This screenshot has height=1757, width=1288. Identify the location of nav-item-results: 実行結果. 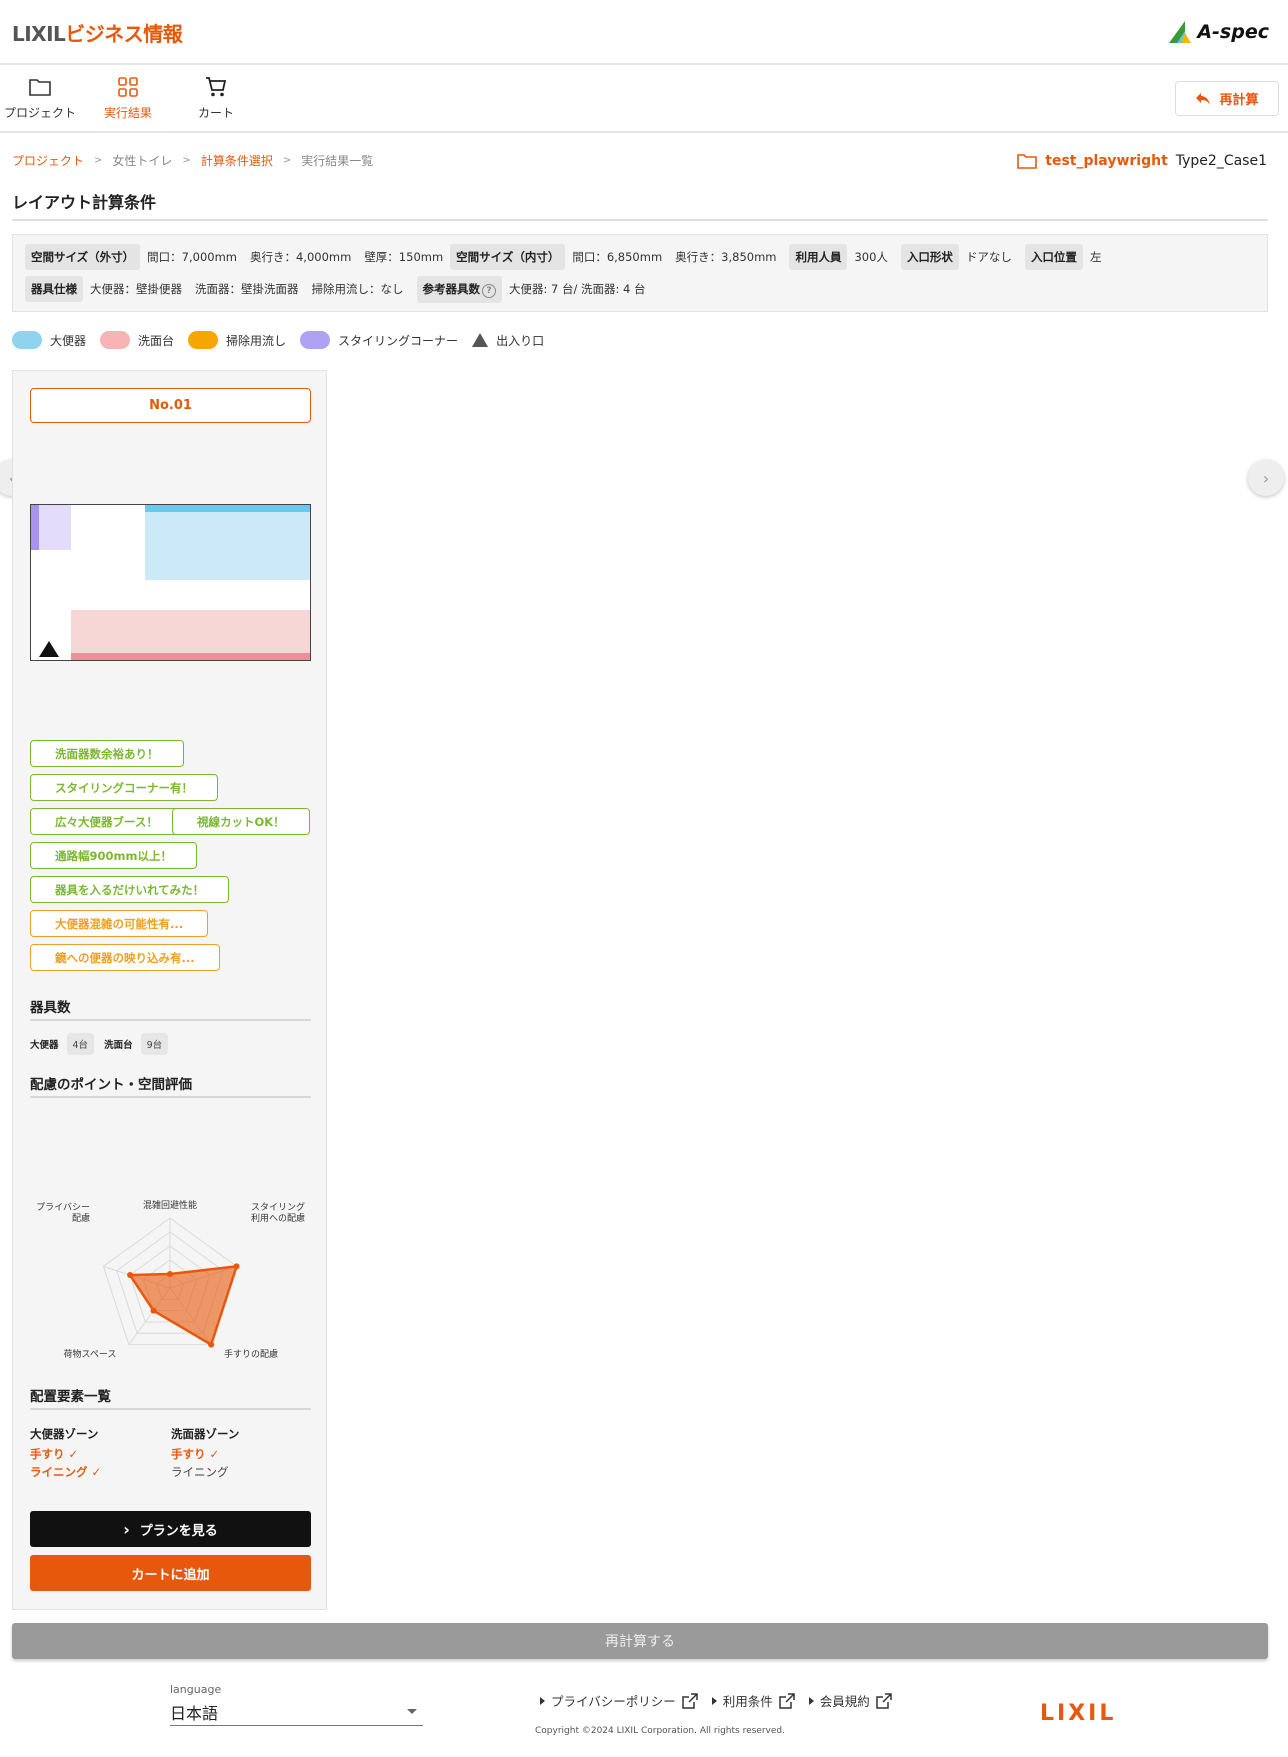
(128, 98).